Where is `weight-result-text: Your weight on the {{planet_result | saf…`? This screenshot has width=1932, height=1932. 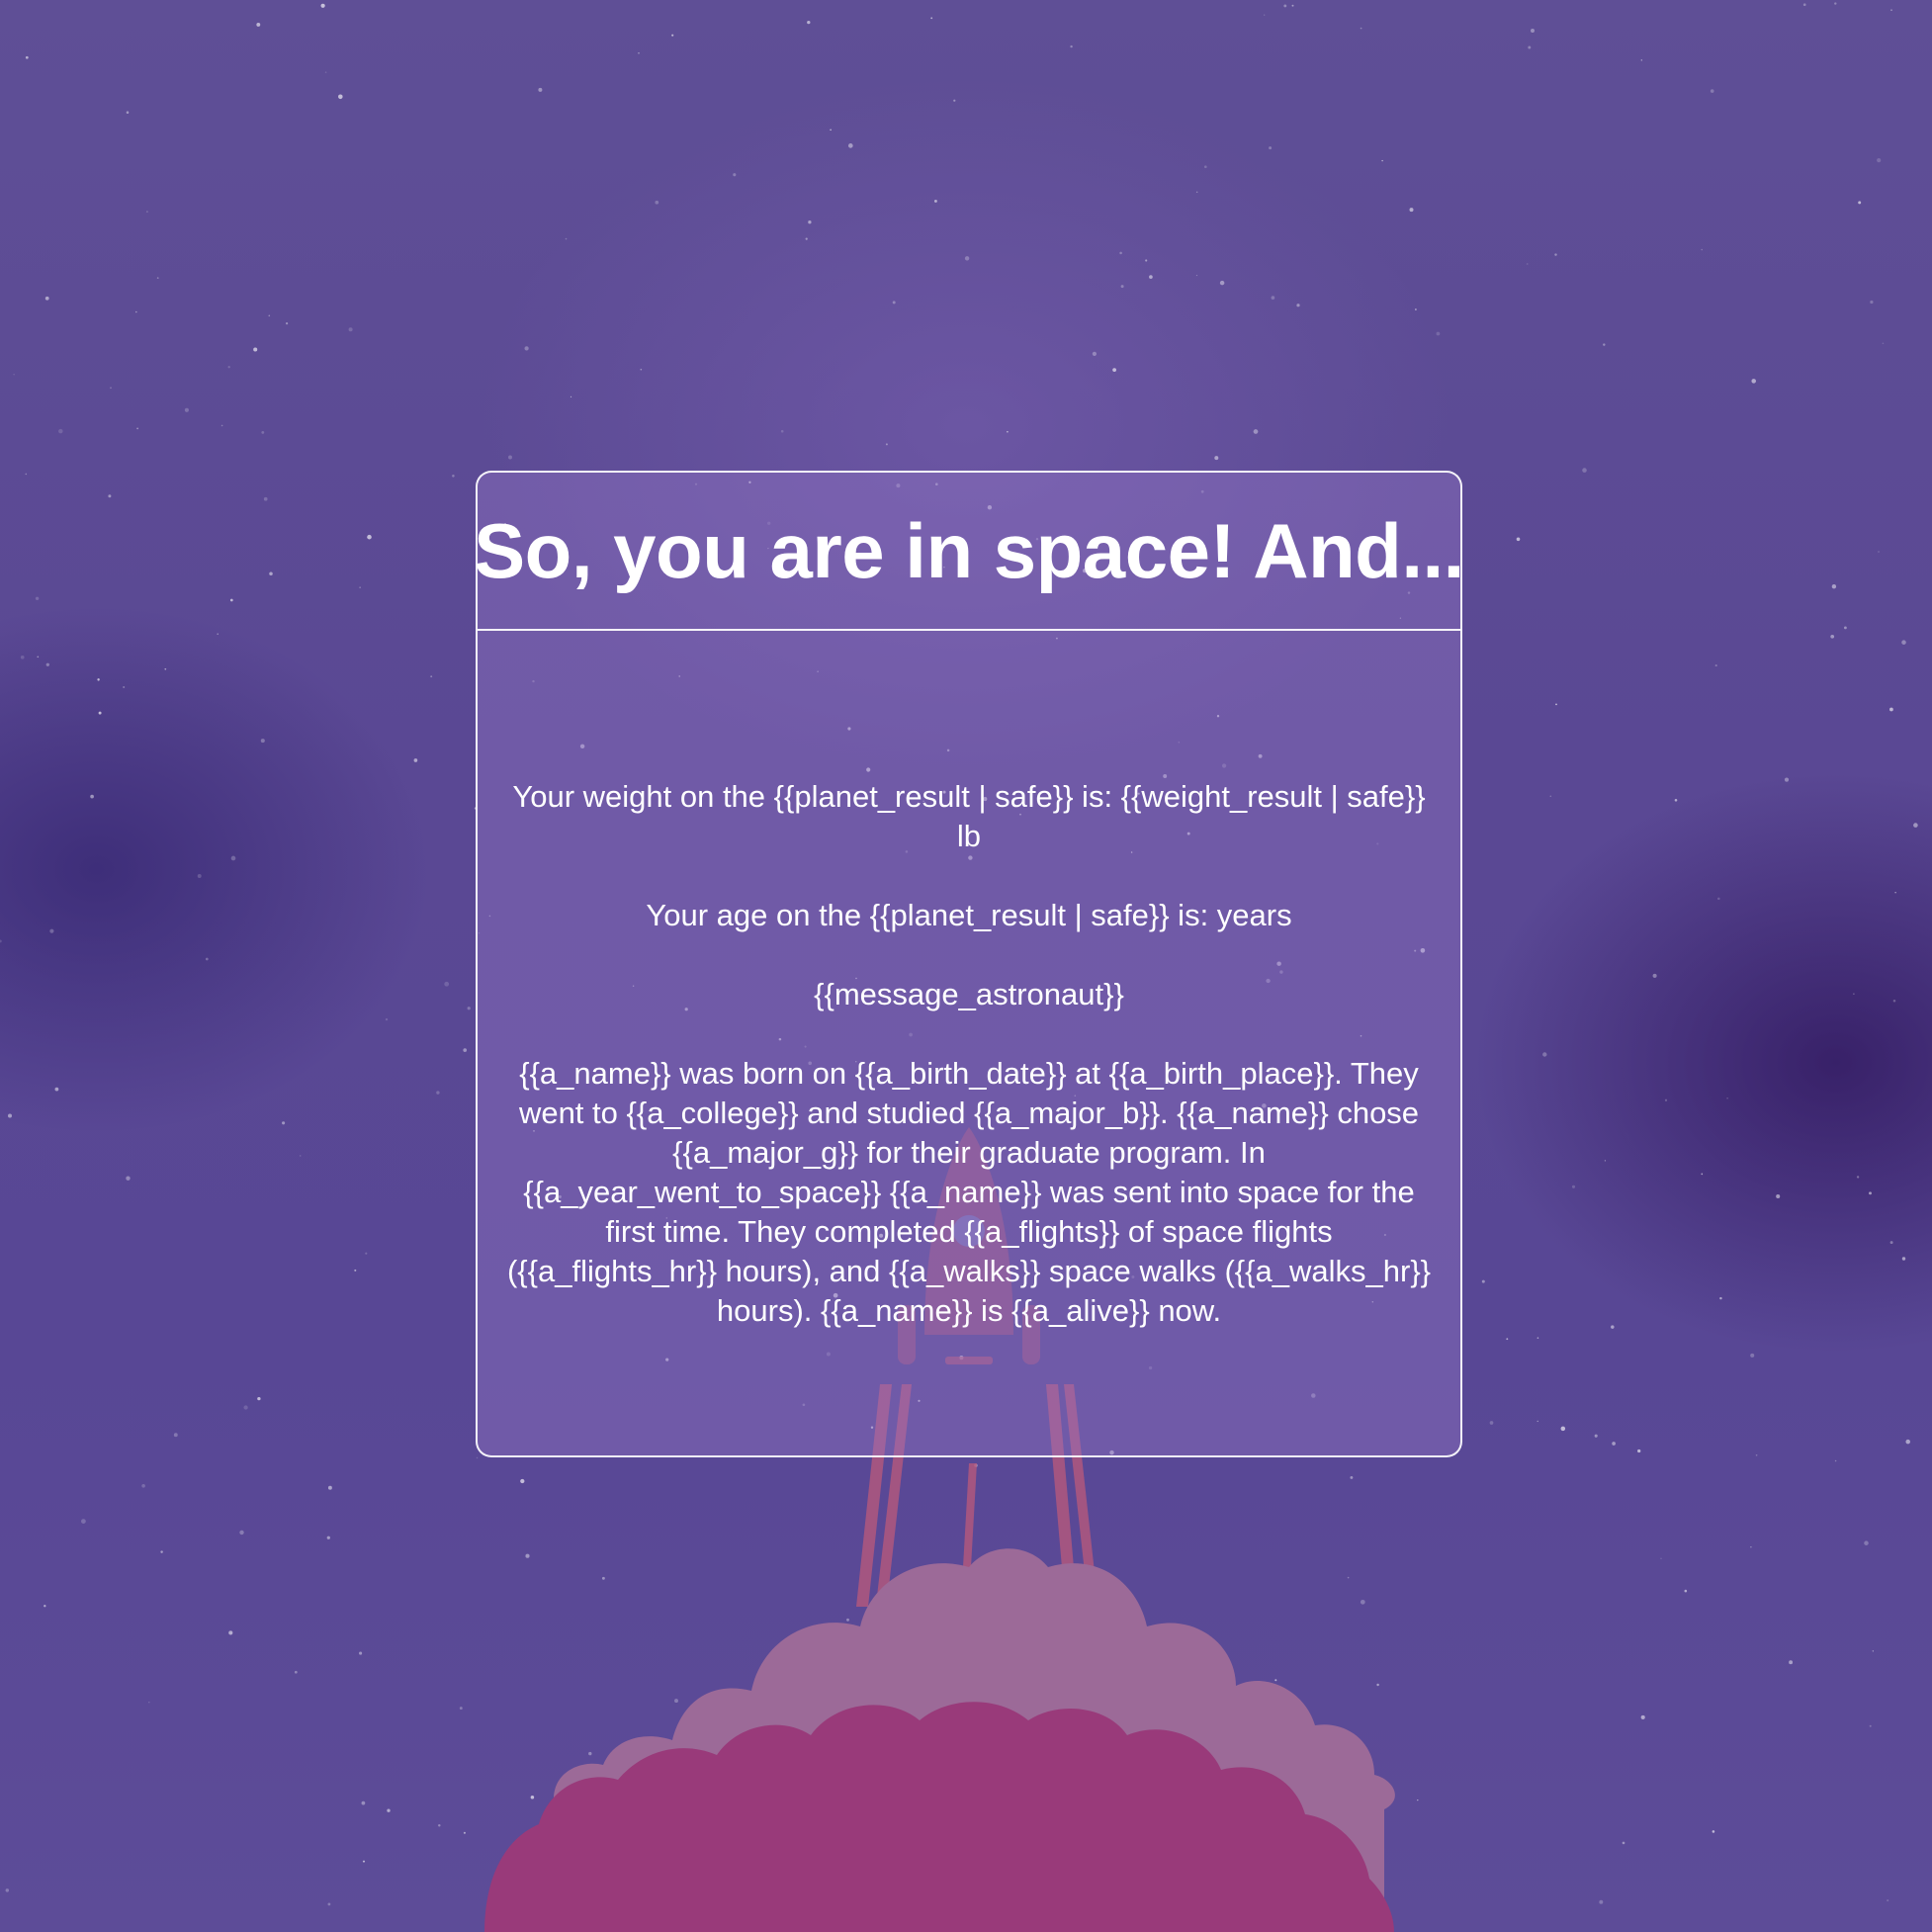
weight-result-text: Your weight on the {{planet_result | saf… is located at coordinates (969, 816).